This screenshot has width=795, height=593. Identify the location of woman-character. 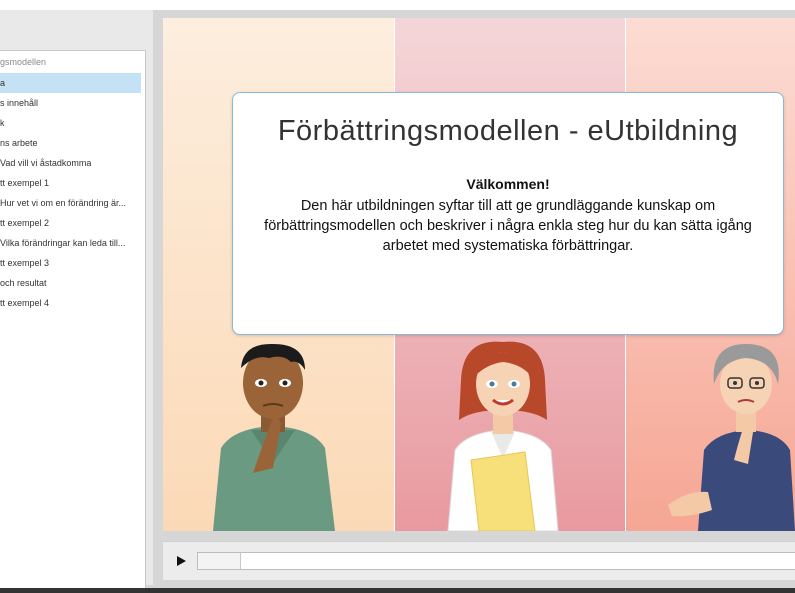
(503, 436).